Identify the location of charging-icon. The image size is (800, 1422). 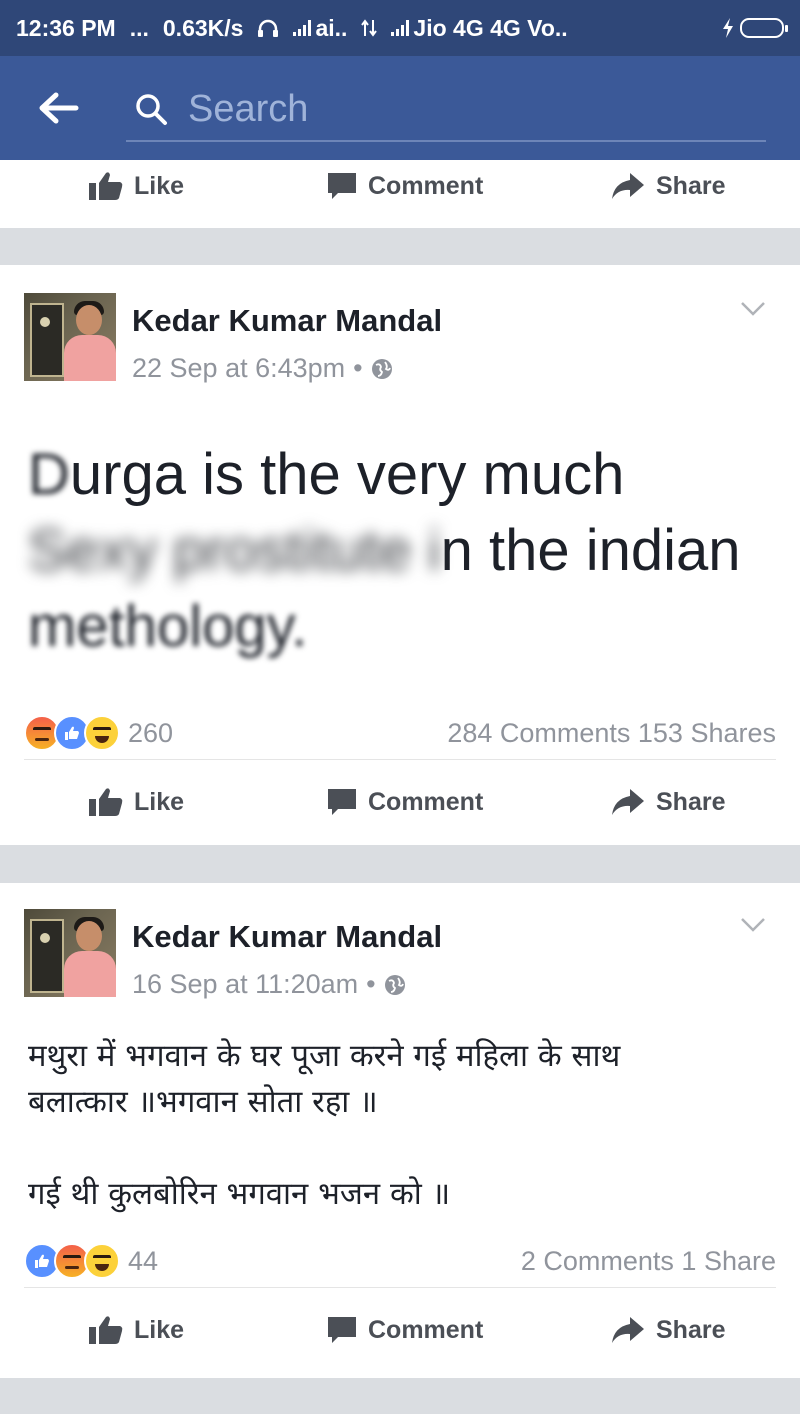
(728, 28).